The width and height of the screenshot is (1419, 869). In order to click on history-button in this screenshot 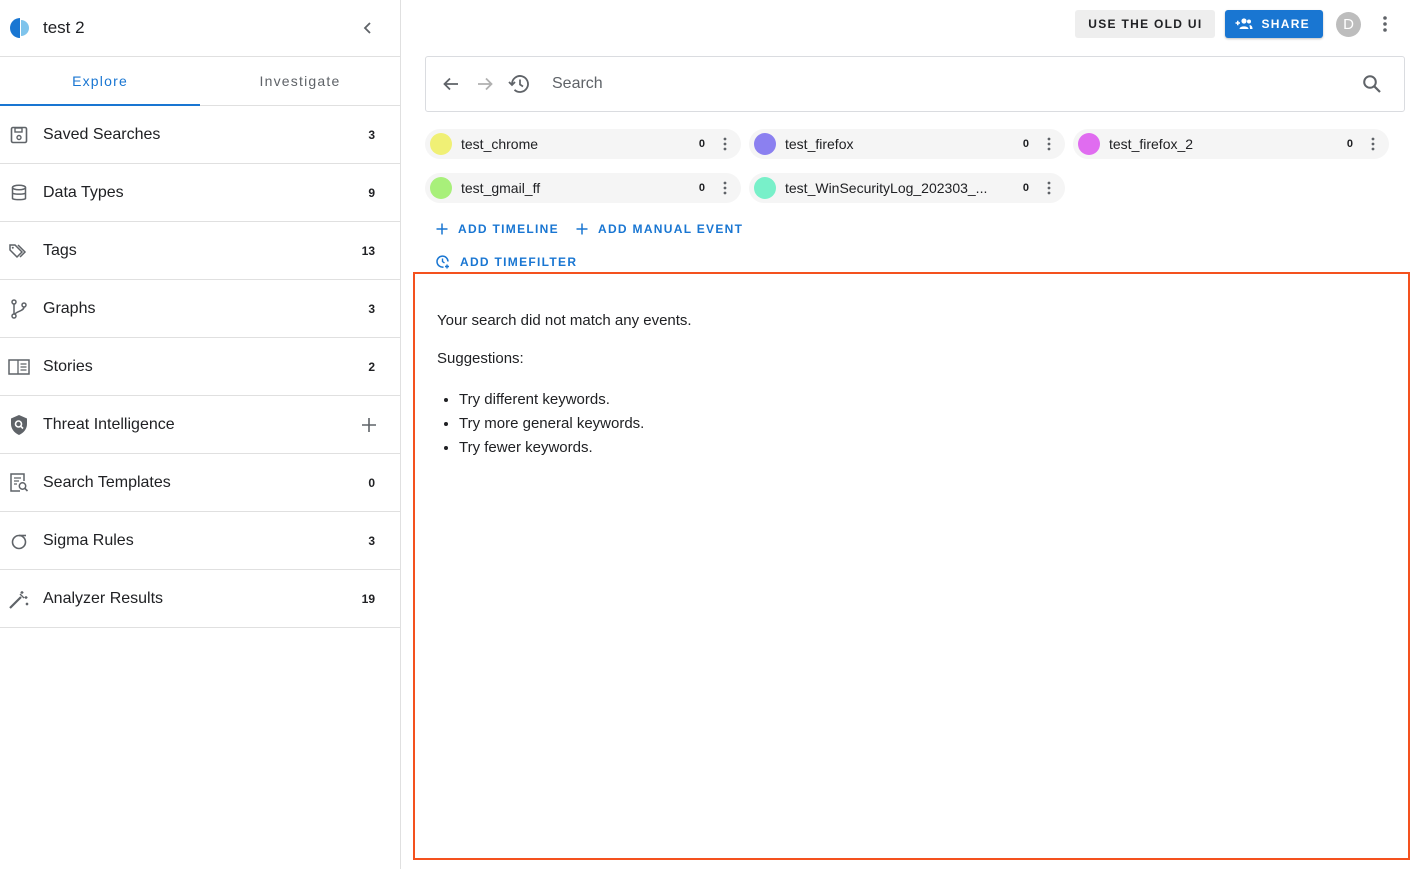, I will do `click(519, 84)`.